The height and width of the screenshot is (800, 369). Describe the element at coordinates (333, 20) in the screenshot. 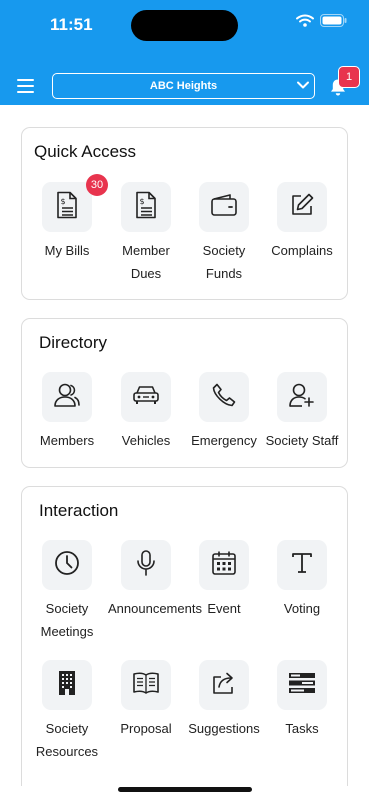

I see `battery-icon` at that location.